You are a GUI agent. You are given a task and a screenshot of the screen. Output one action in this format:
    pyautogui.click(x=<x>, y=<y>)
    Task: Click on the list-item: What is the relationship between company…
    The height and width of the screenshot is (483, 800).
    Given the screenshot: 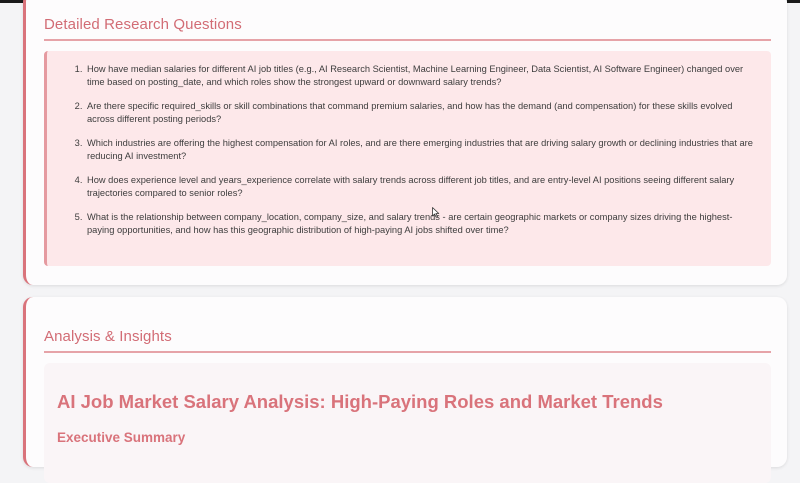 What is the action you would take?
    pyautogui.click(x=419, y=224)
    